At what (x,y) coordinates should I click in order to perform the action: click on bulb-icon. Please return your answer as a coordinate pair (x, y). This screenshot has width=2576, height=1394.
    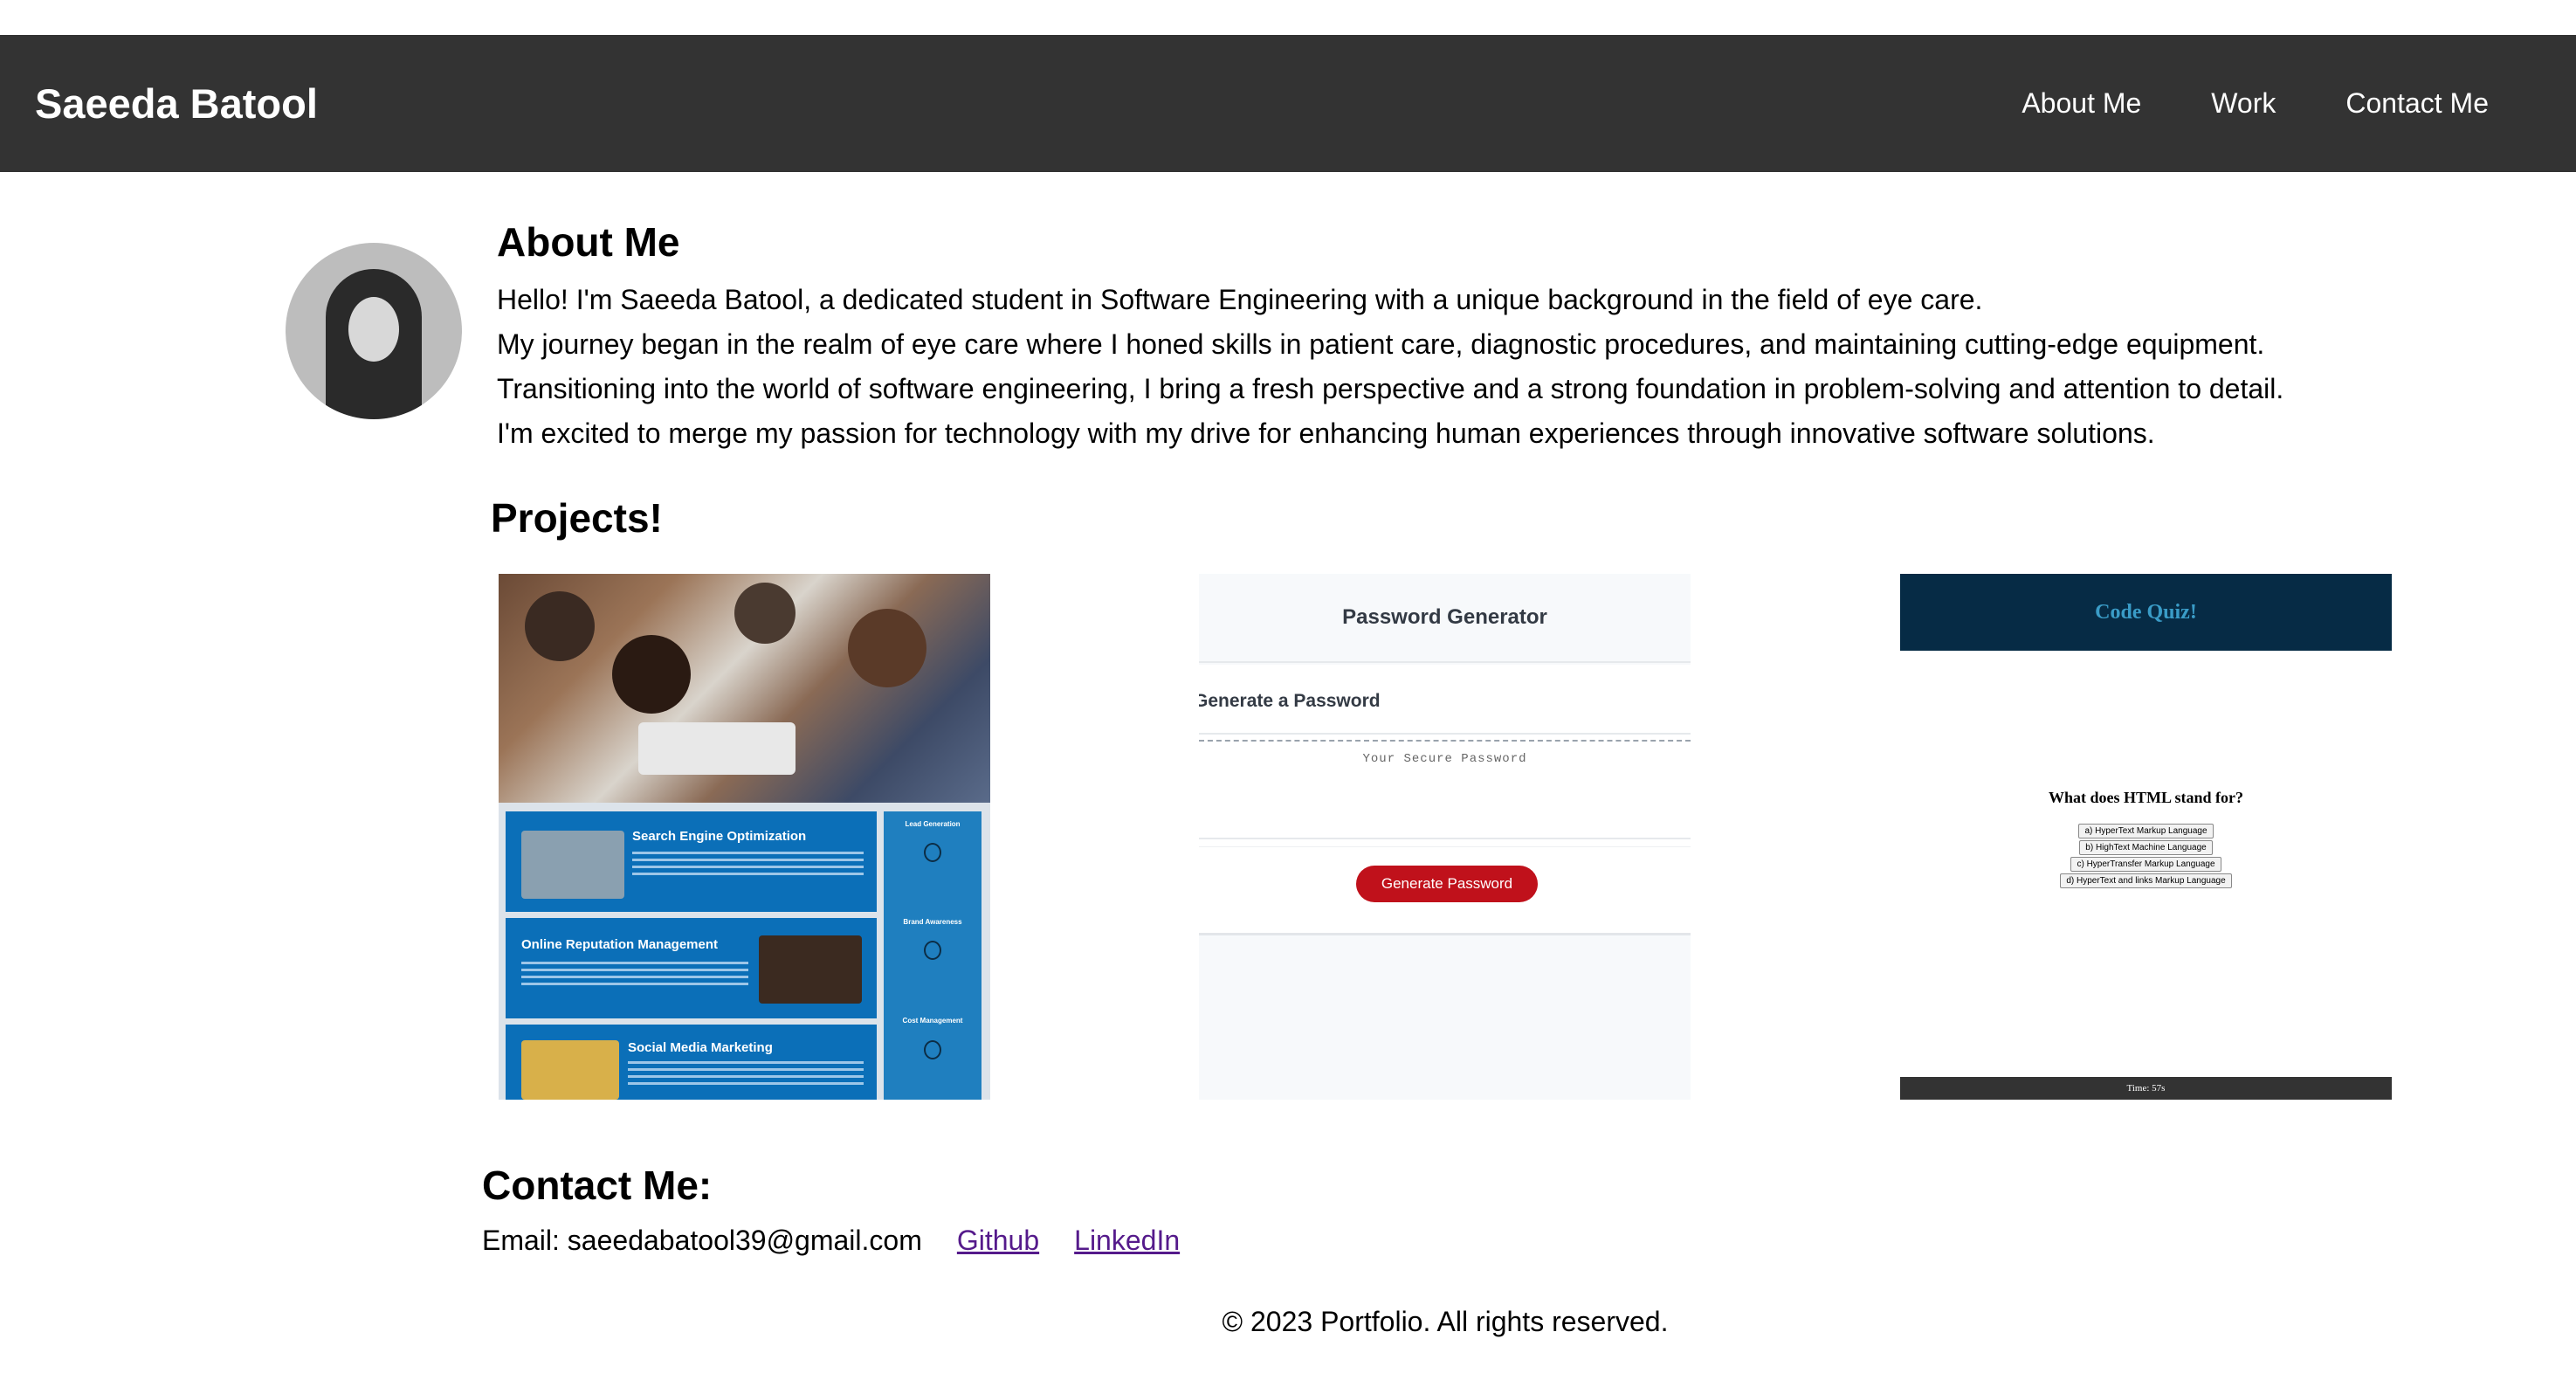
    Looking at the image, I should click on (932, 853).